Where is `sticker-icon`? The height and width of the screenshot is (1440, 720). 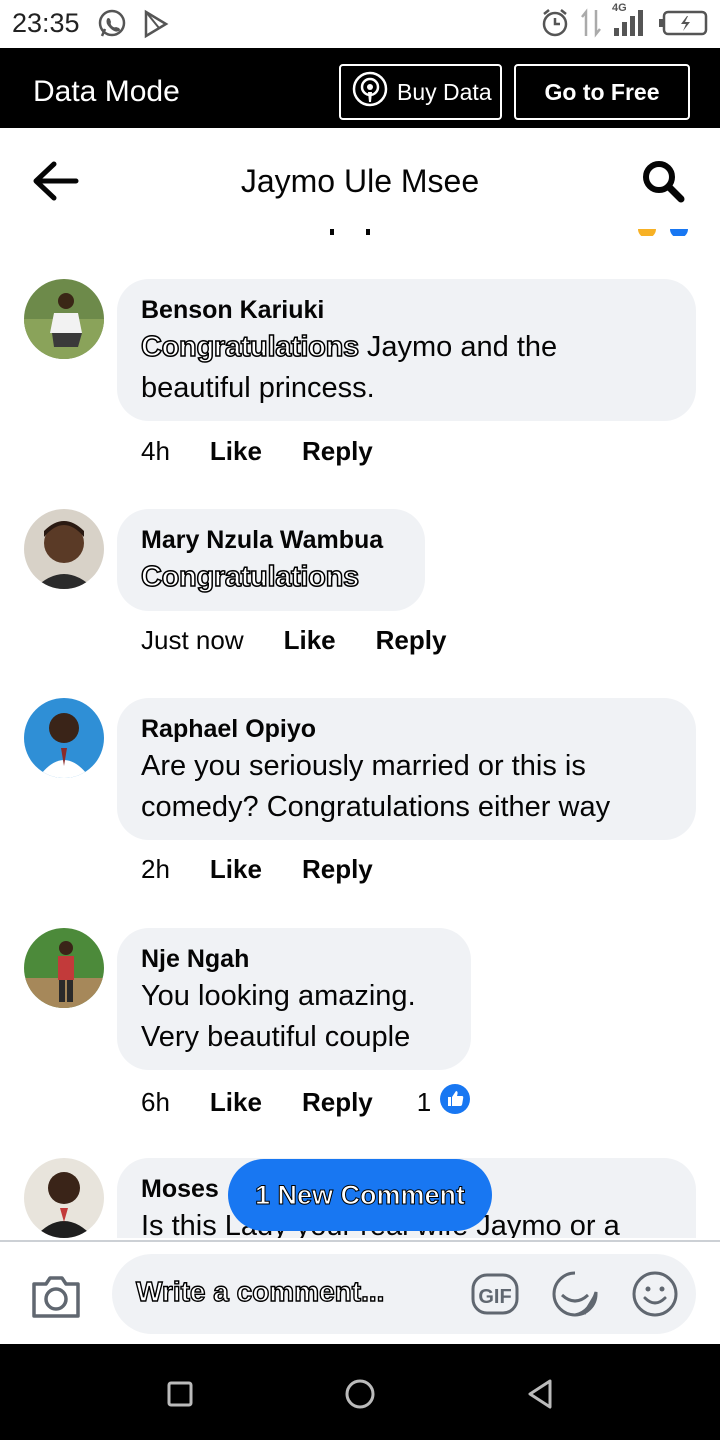
sticker-icon is located at coordinates (575, 1294).